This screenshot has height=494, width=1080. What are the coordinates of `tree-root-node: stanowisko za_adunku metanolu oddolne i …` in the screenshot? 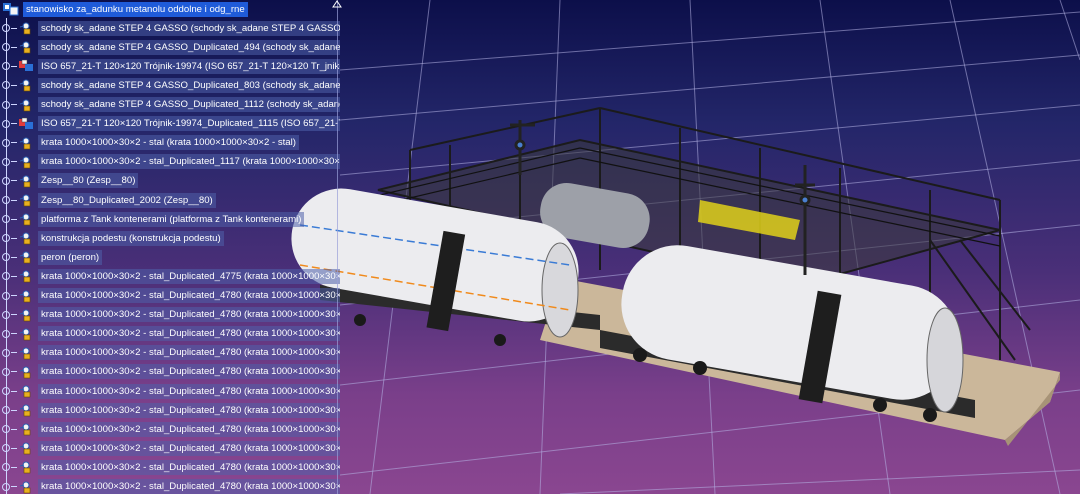 It's located at (171, 9).